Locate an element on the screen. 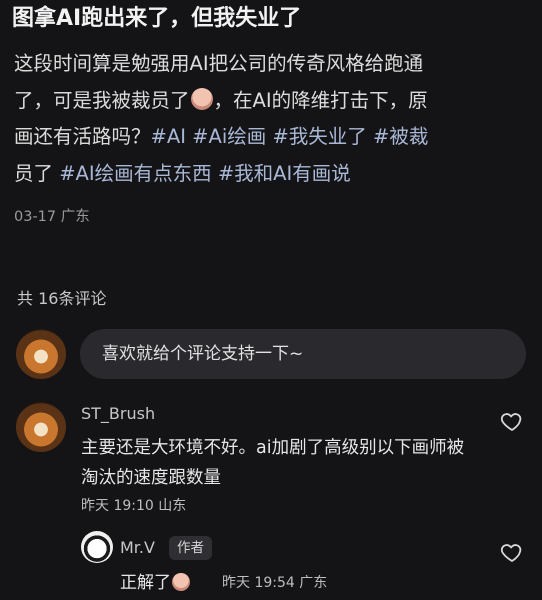  post-body-line-4-text: 员了 is located at coordinates (34, 173).